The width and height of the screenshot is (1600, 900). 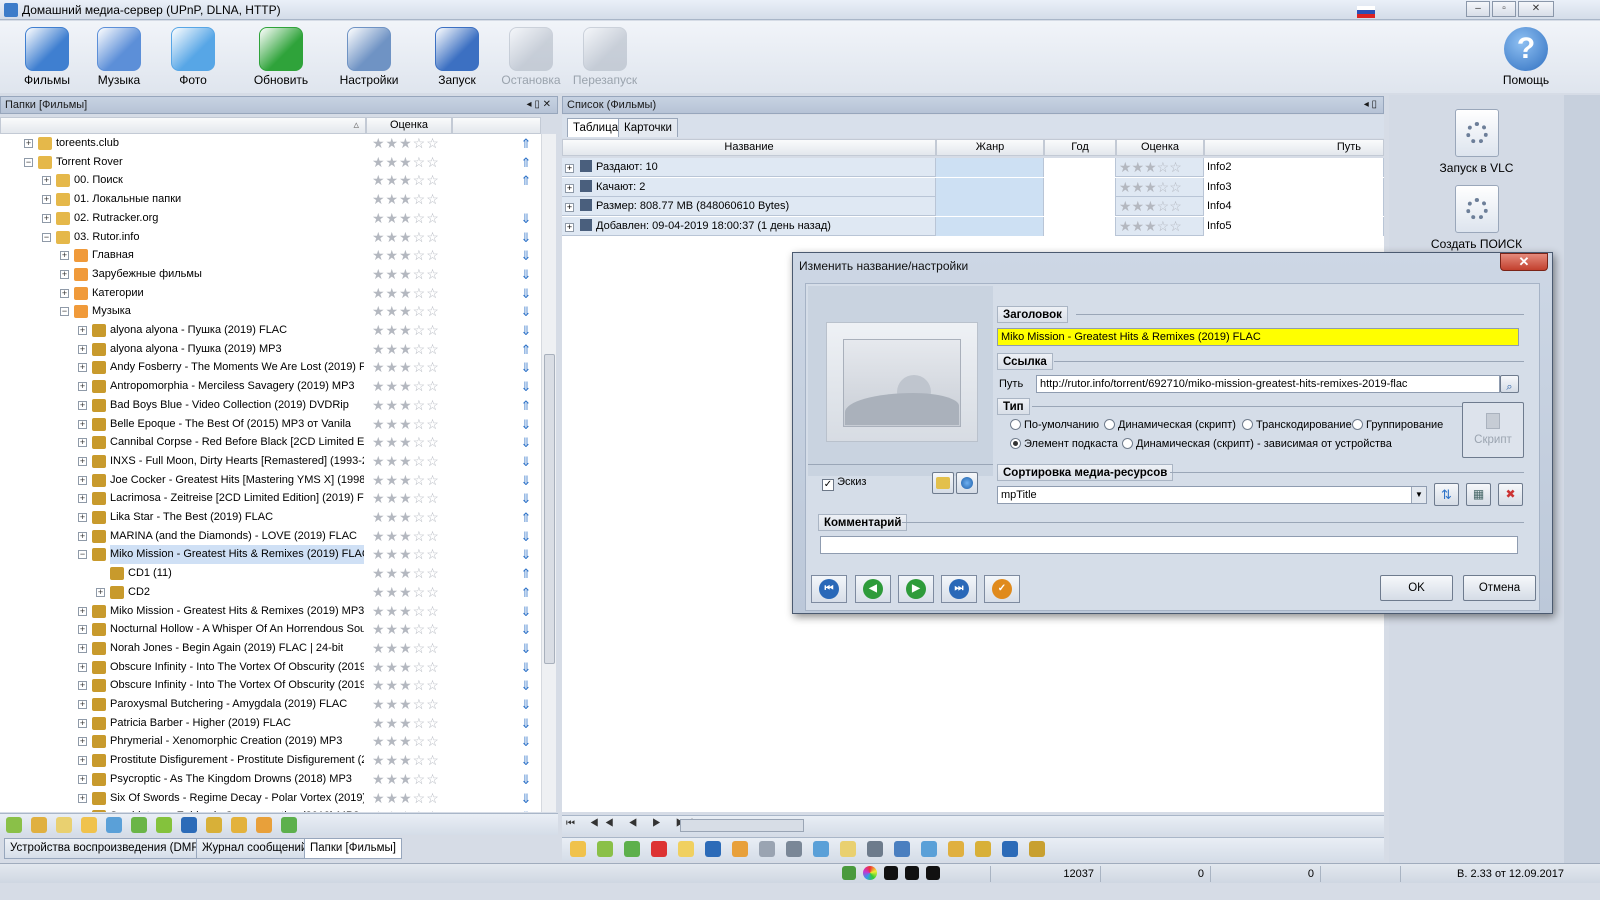 I want to click on type-radio-2: Транскодирование, so click(x=1297, y=425).